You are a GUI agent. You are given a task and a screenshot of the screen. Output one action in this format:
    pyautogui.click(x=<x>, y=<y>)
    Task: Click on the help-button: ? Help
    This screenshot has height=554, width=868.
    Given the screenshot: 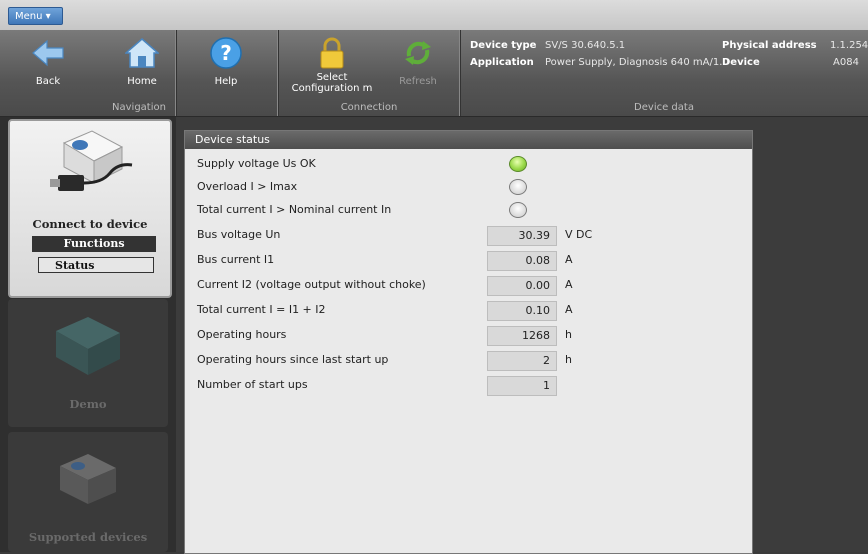 What is the action you would take?
    pyautogui.click(x=226, y=61)
    